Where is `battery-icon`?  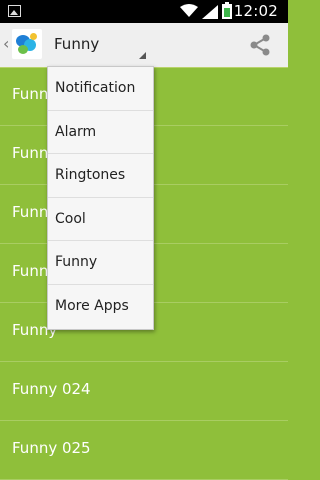
battery-icon is located at coordinates (227, 10).